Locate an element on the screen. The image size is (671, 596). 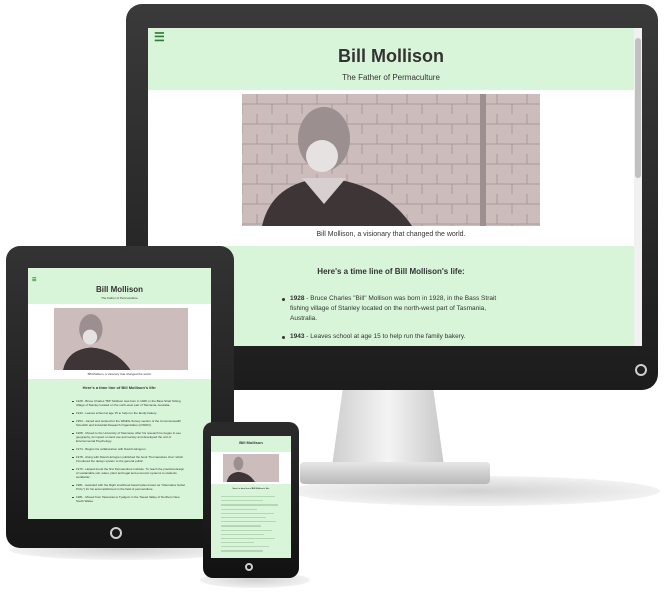
phone-home-button is located at coordinates (249, 567).